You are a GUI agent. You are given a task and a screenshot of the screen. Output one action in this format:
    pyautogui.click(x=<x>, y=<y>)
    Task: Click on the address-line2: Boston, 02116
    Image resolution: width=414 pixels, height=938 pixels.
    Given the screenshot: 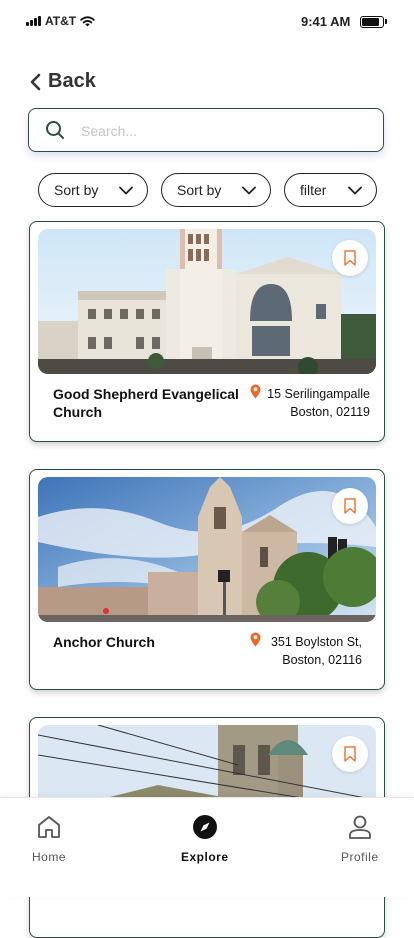 What is the action you would take?
    pyautogui.click(x=322, y=660)
    